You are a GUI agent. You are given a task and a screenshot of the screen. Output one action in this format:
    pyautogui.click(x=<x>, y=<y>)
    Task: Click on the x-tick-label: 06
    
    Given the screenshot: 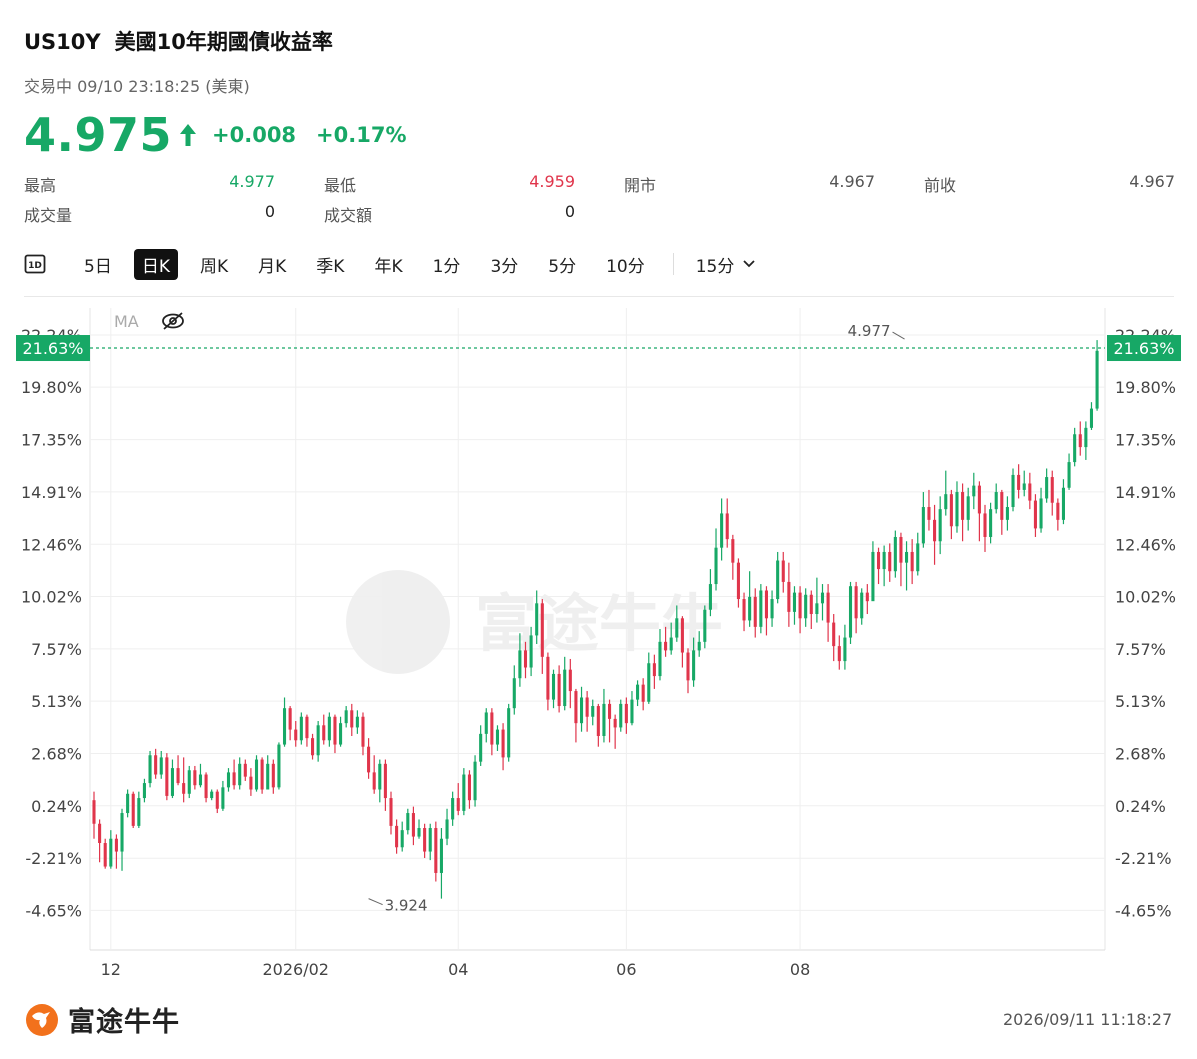 What is the action you would take?
    pyautogui.click(x=626, y=969)
    